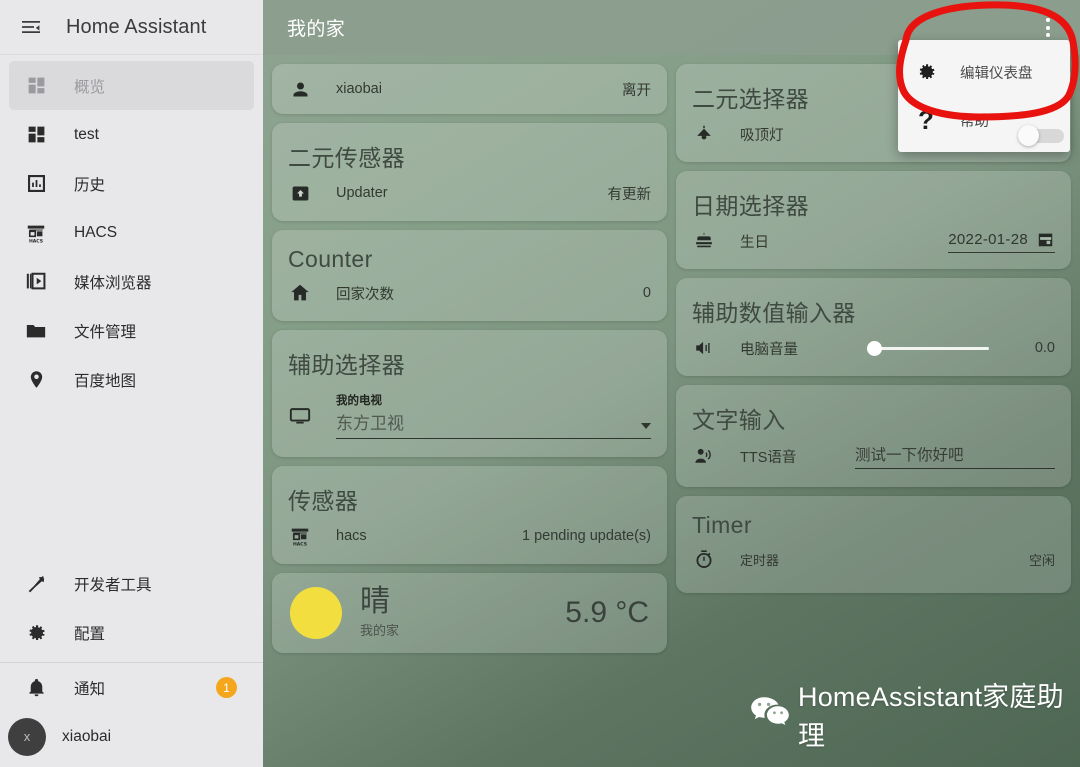 The width and height of the screenshot is (1080, 767). I want to click on date-input: 2022-01-28, so click(1001, 241).